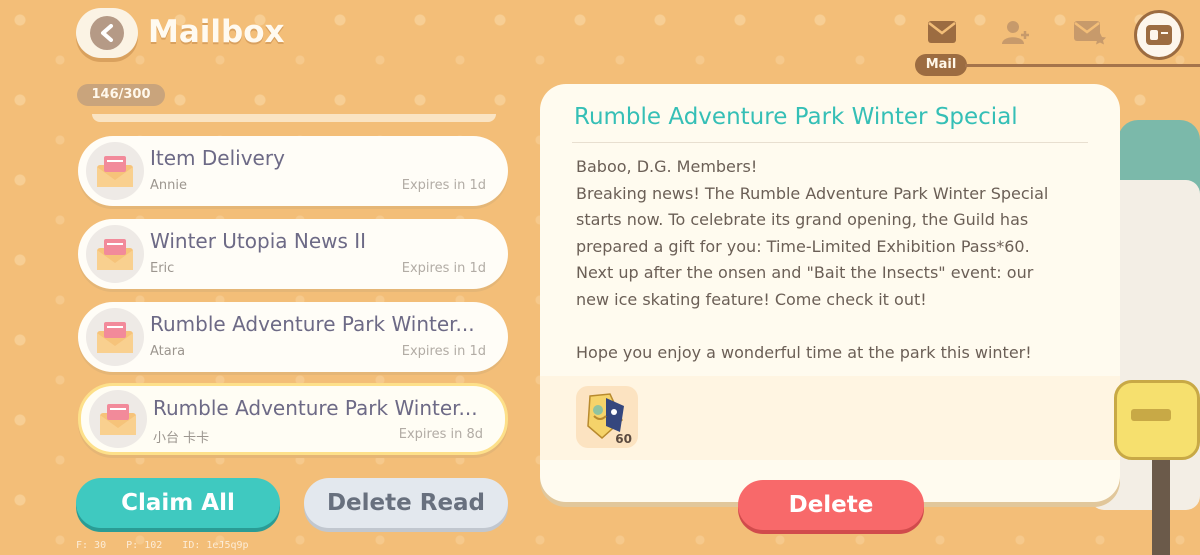  I want to click on mail-sender: Eric, so click(162, 268).